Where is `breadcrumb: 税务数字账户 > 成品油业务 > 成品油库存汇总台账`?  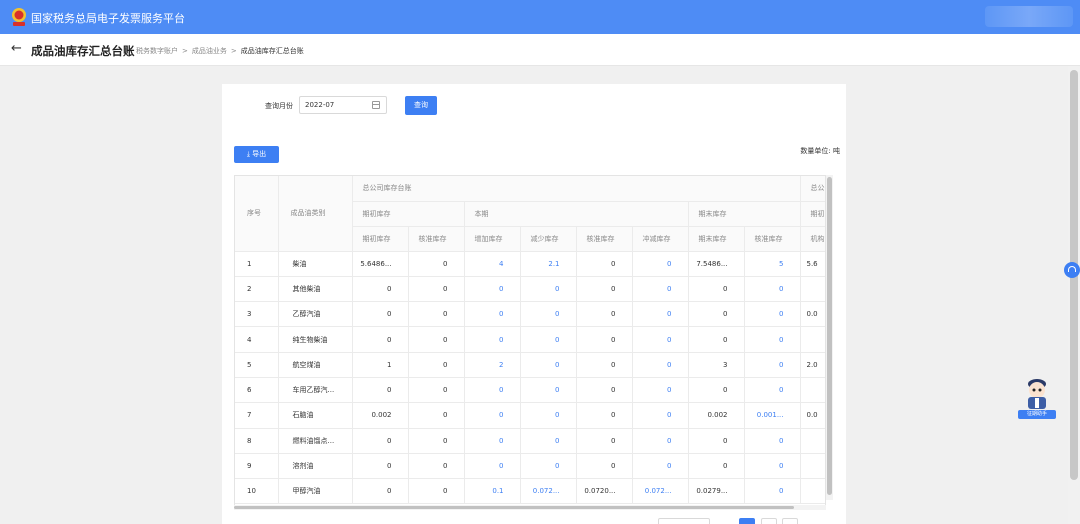
breadcrumb: 税务数字账户 > 成品油业务 > 成品油库存汇总台账 is located at coordinates (220, 51).